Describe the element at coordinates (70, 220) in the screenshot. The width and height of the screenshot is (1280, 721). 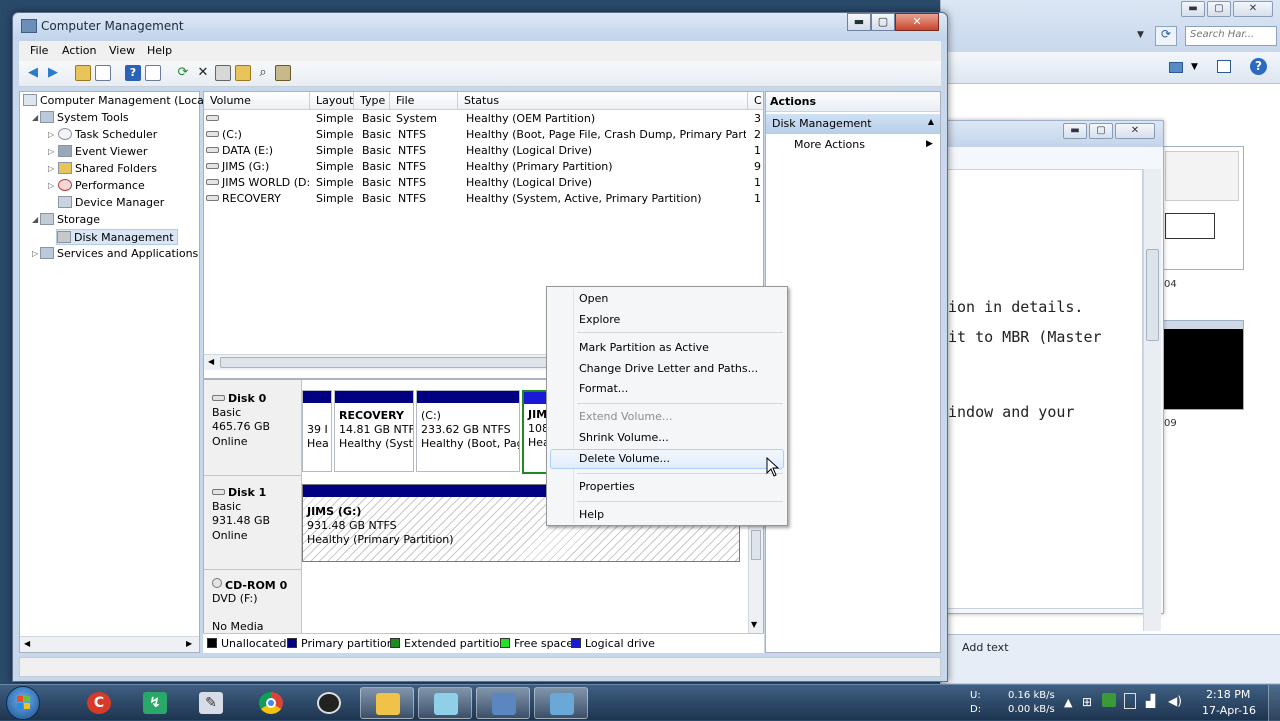
I see `tree-item-storage: Storage` at that location.